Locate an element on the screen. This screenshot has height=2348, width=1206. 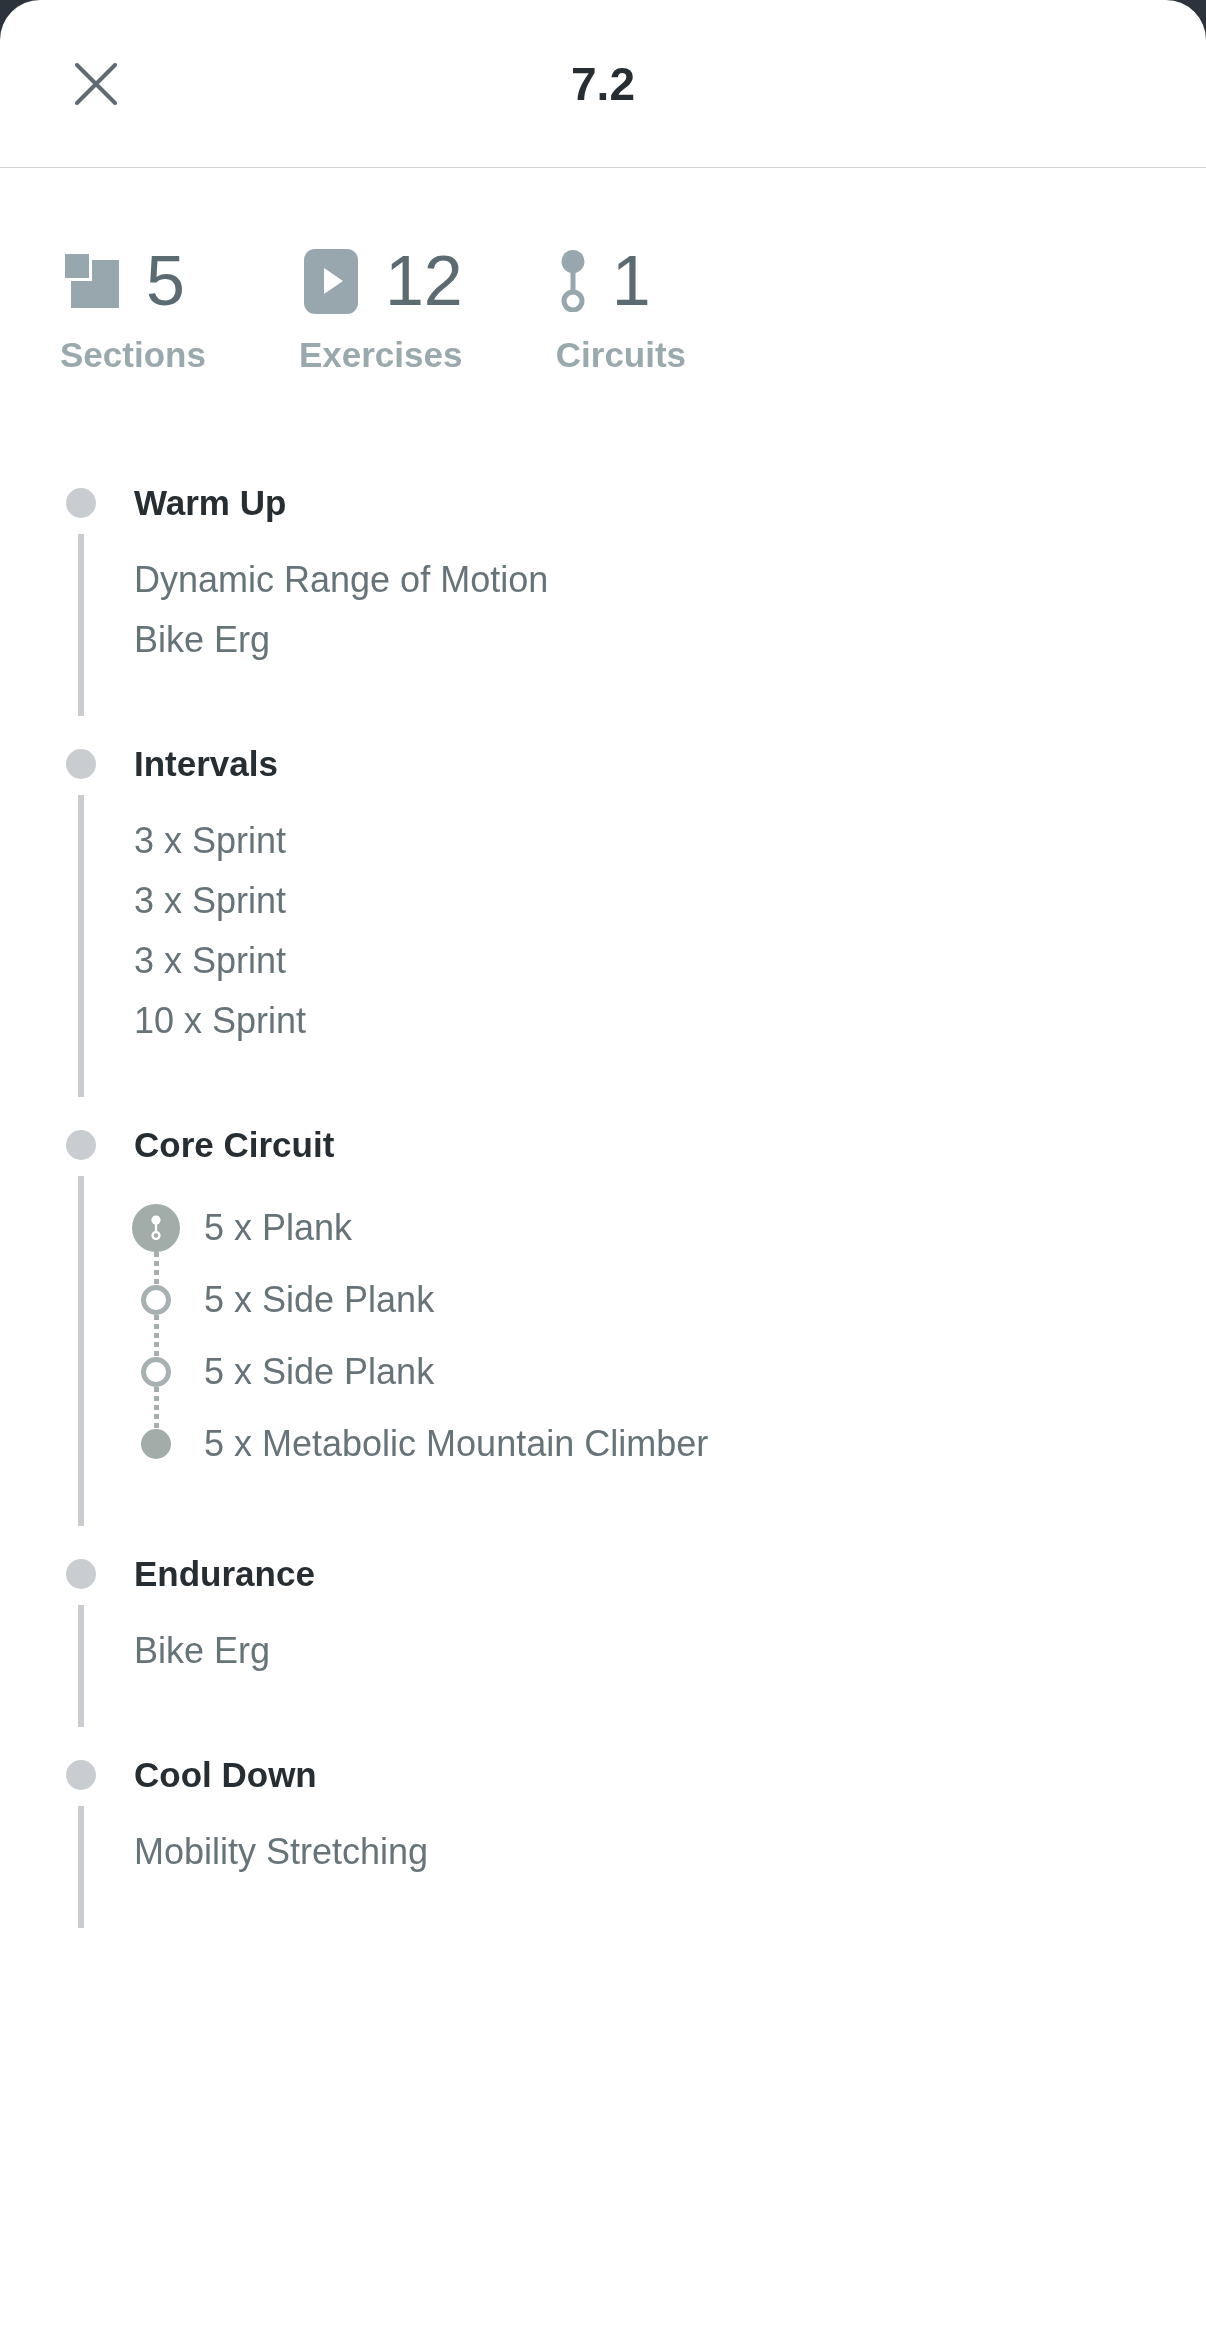
stat-count: 5 is located at coordinates (165, 281).